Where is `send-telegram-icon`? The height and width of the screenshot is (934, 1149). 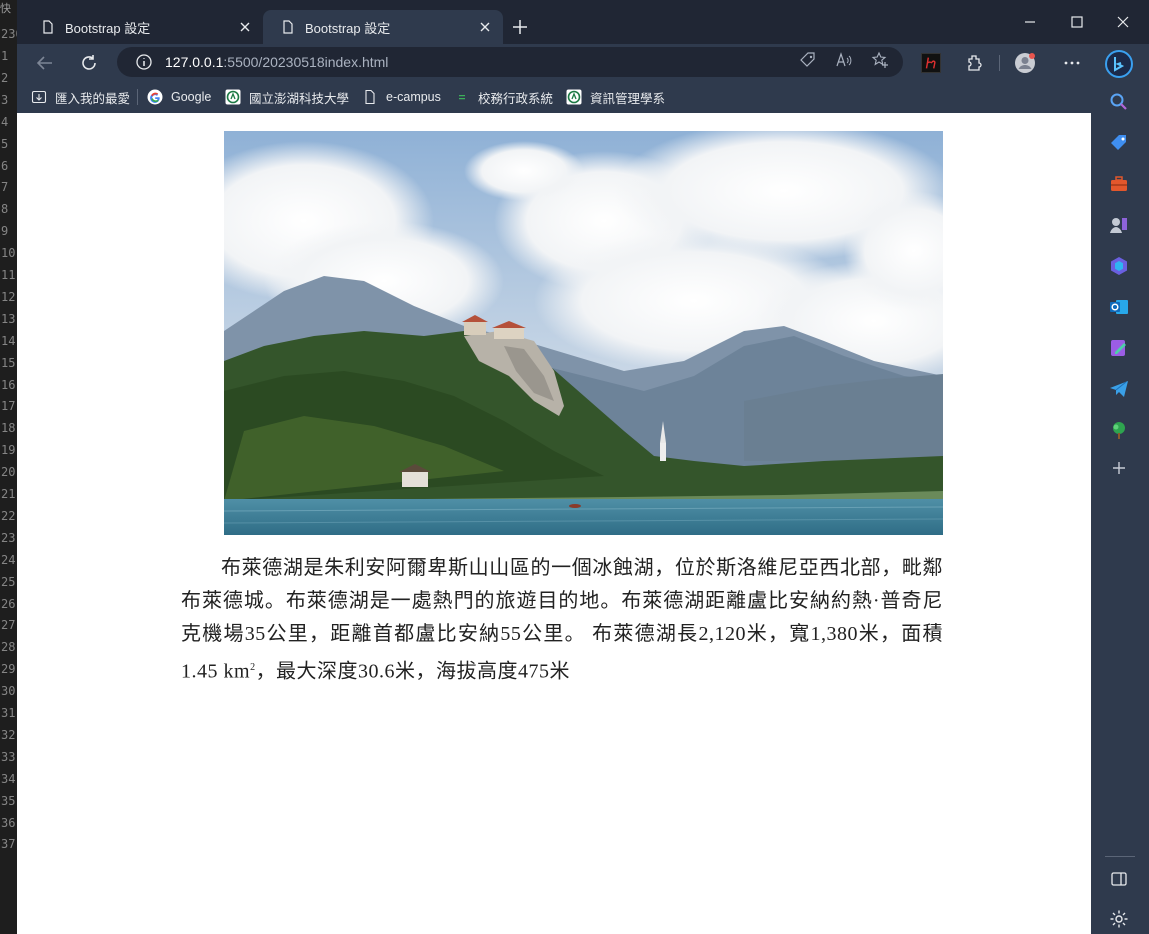
send-telegram-icon is located at coordinates (1119, 389).